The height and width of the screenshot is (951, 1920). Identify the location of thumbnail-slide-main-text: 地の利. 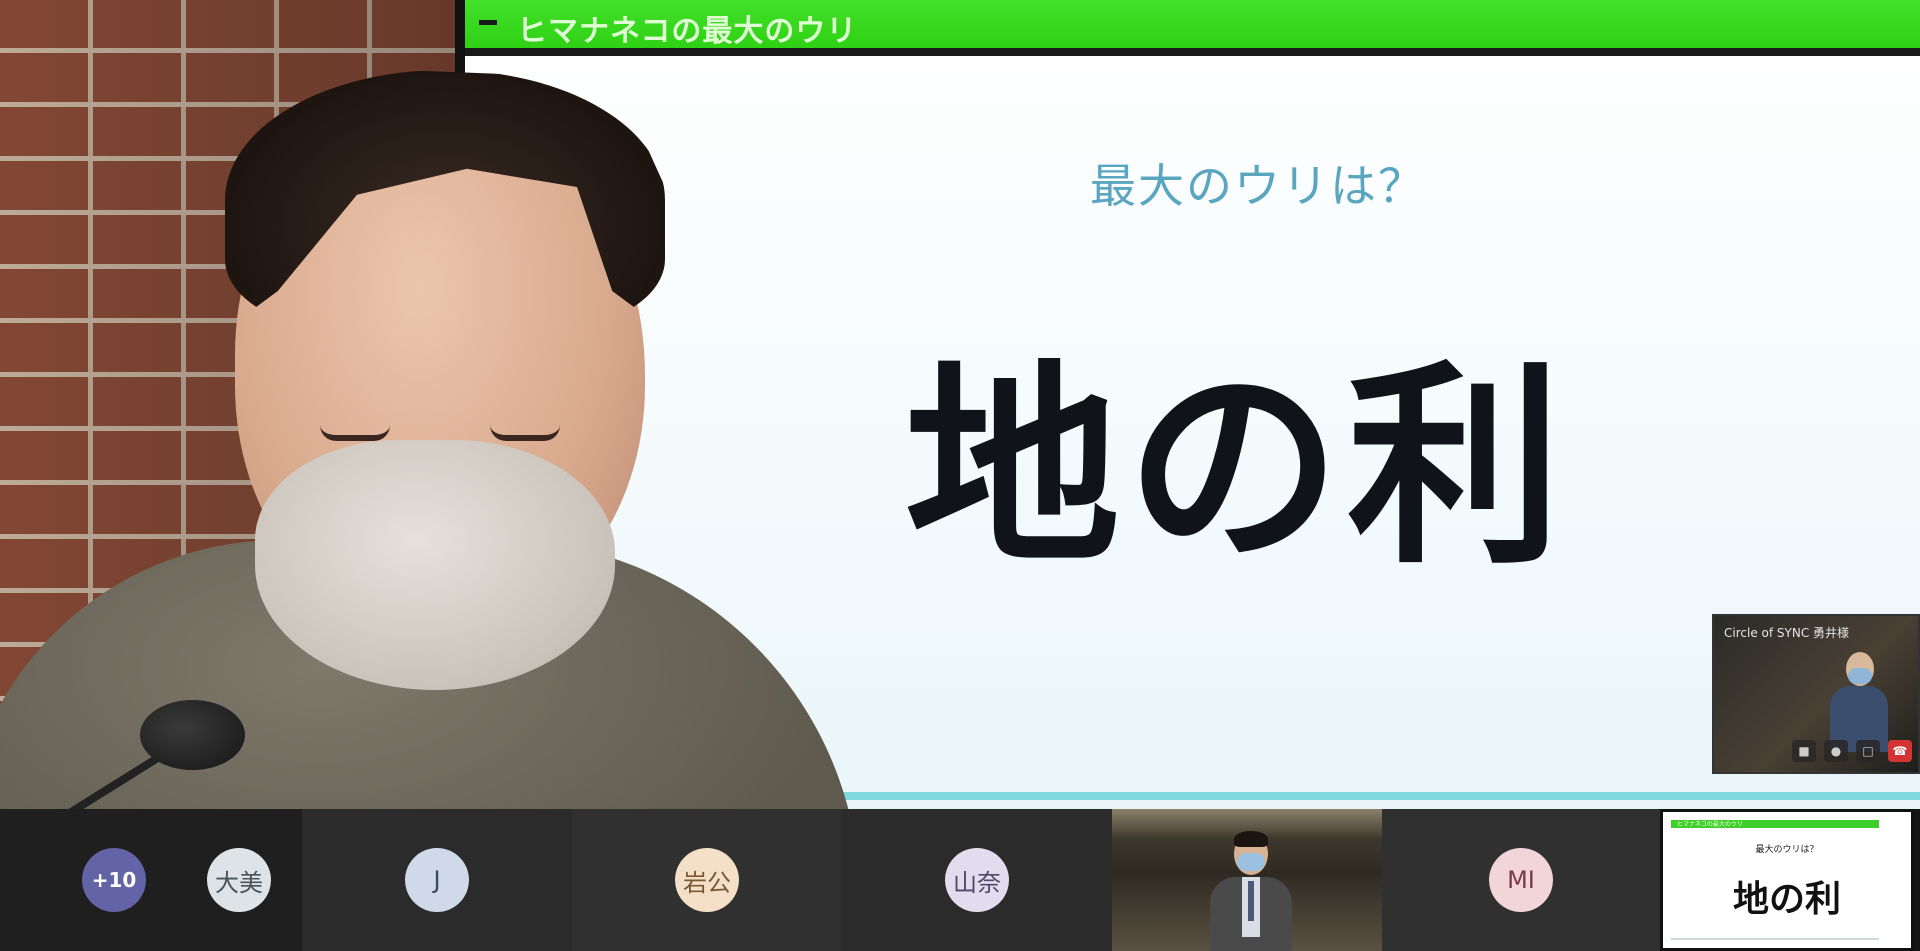
(1786, 899).